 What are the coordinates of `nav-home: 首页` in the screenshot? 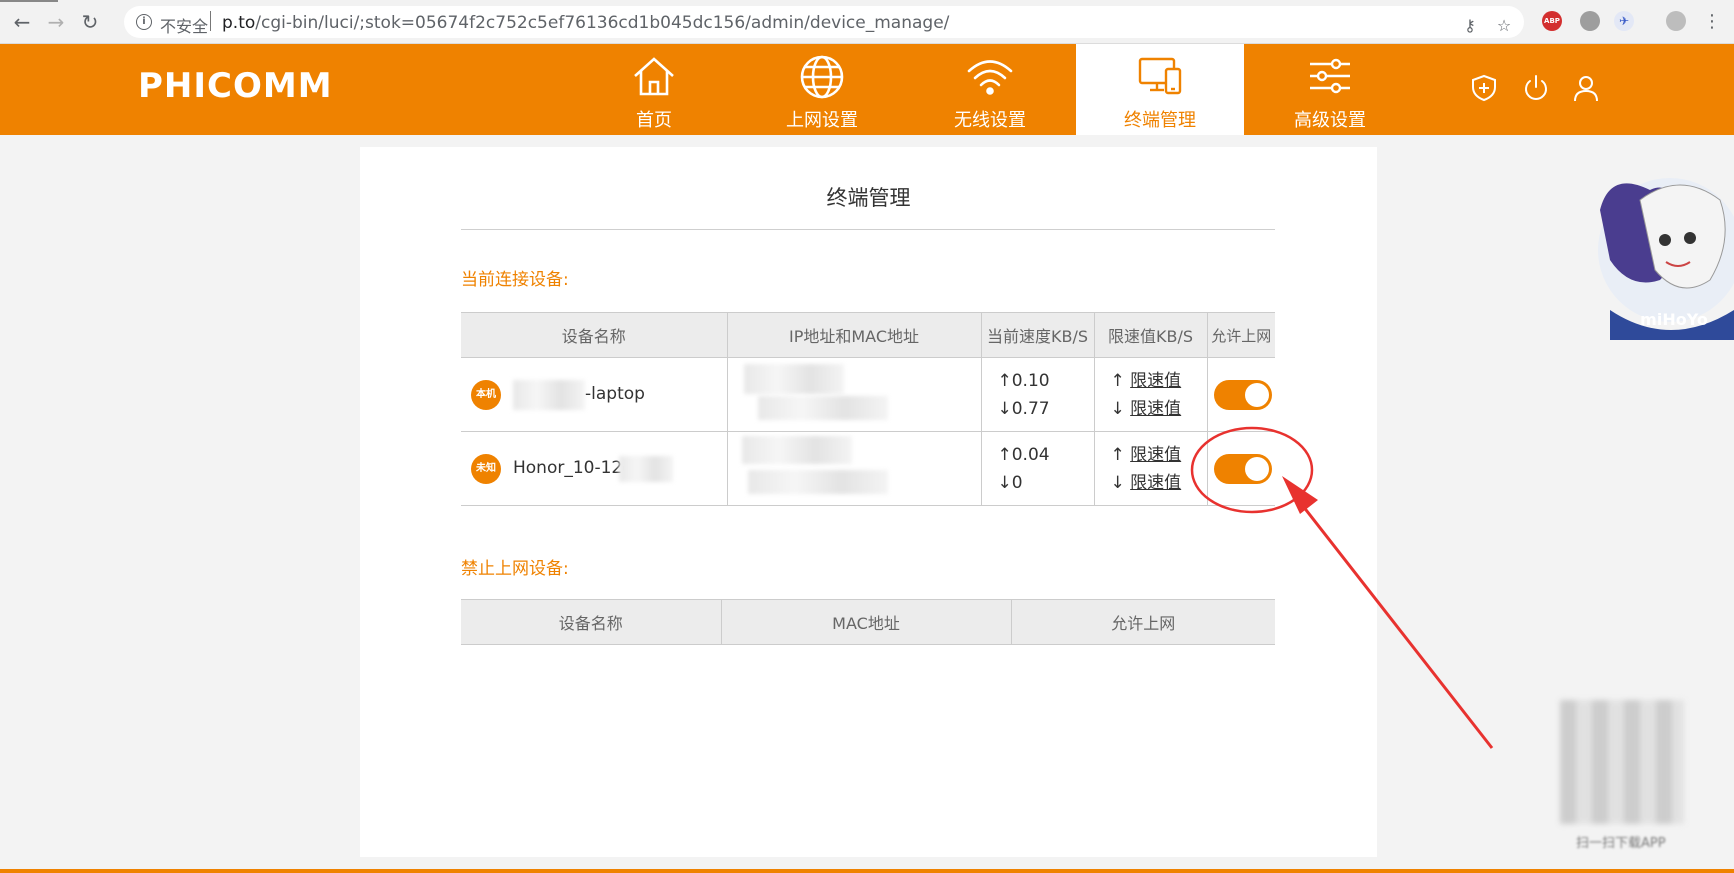 It's located at (654, 89).